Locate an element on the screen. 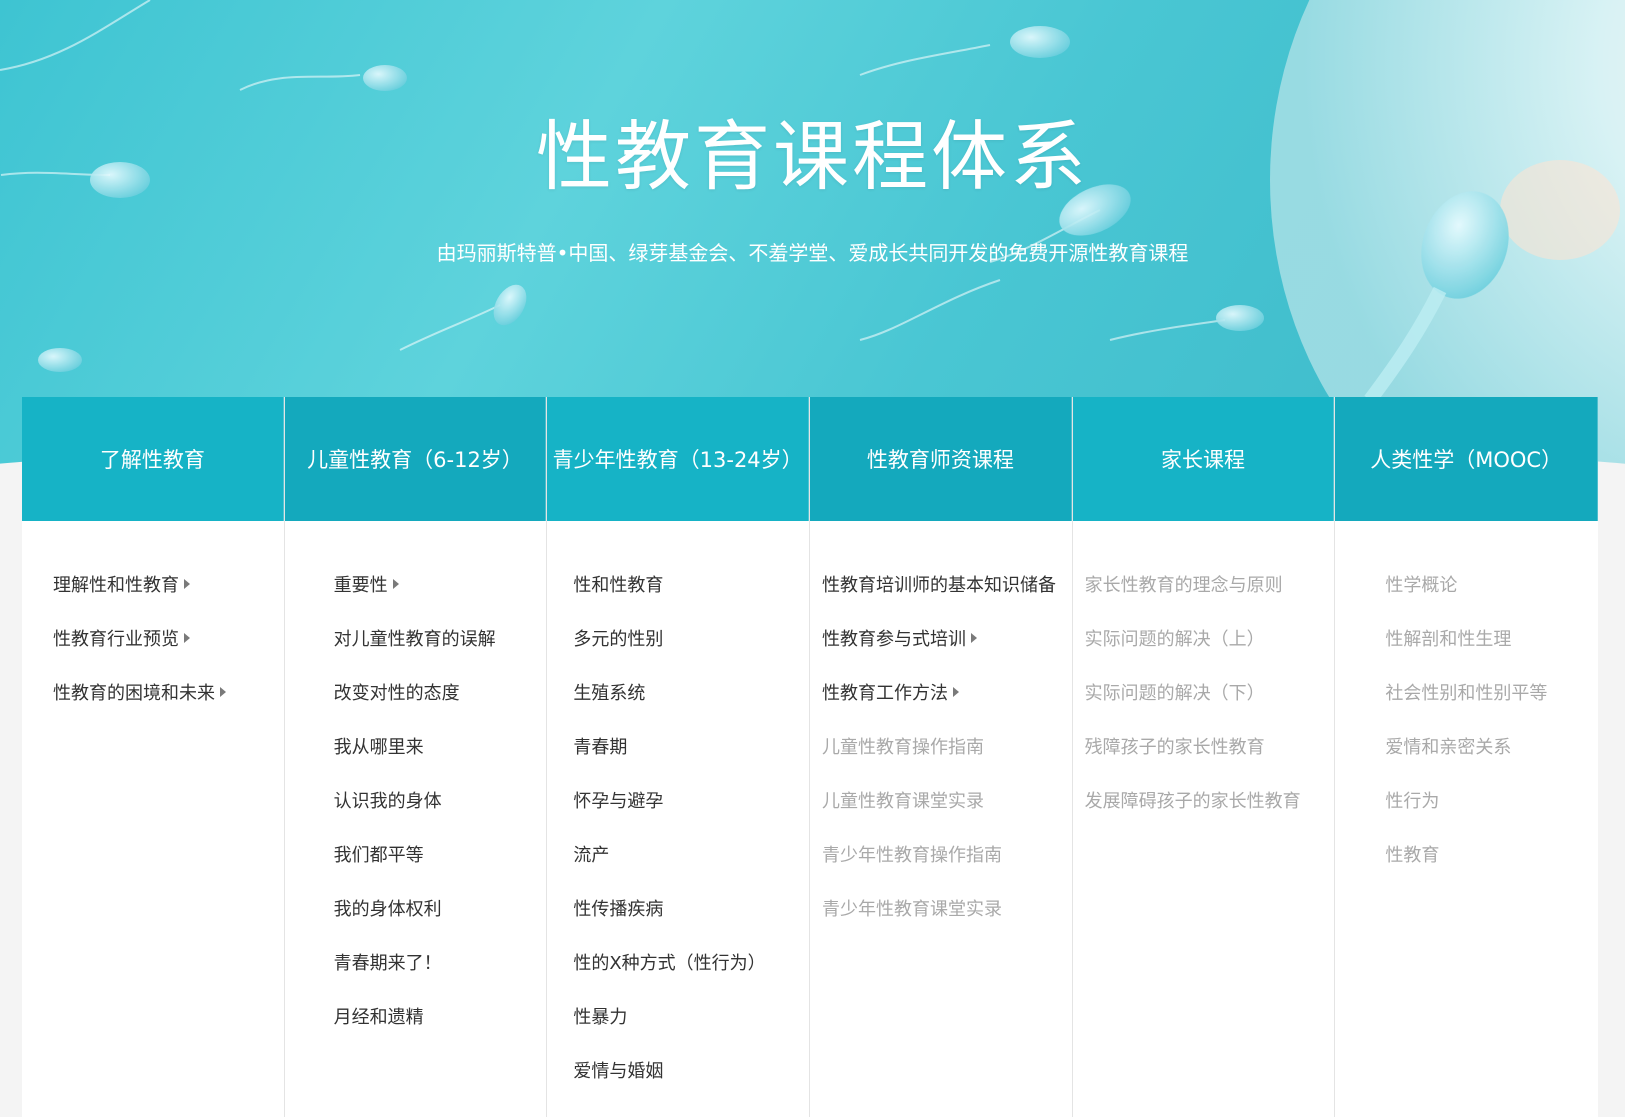  column-header: 家长课程 is located at coordinates (1203, 459).